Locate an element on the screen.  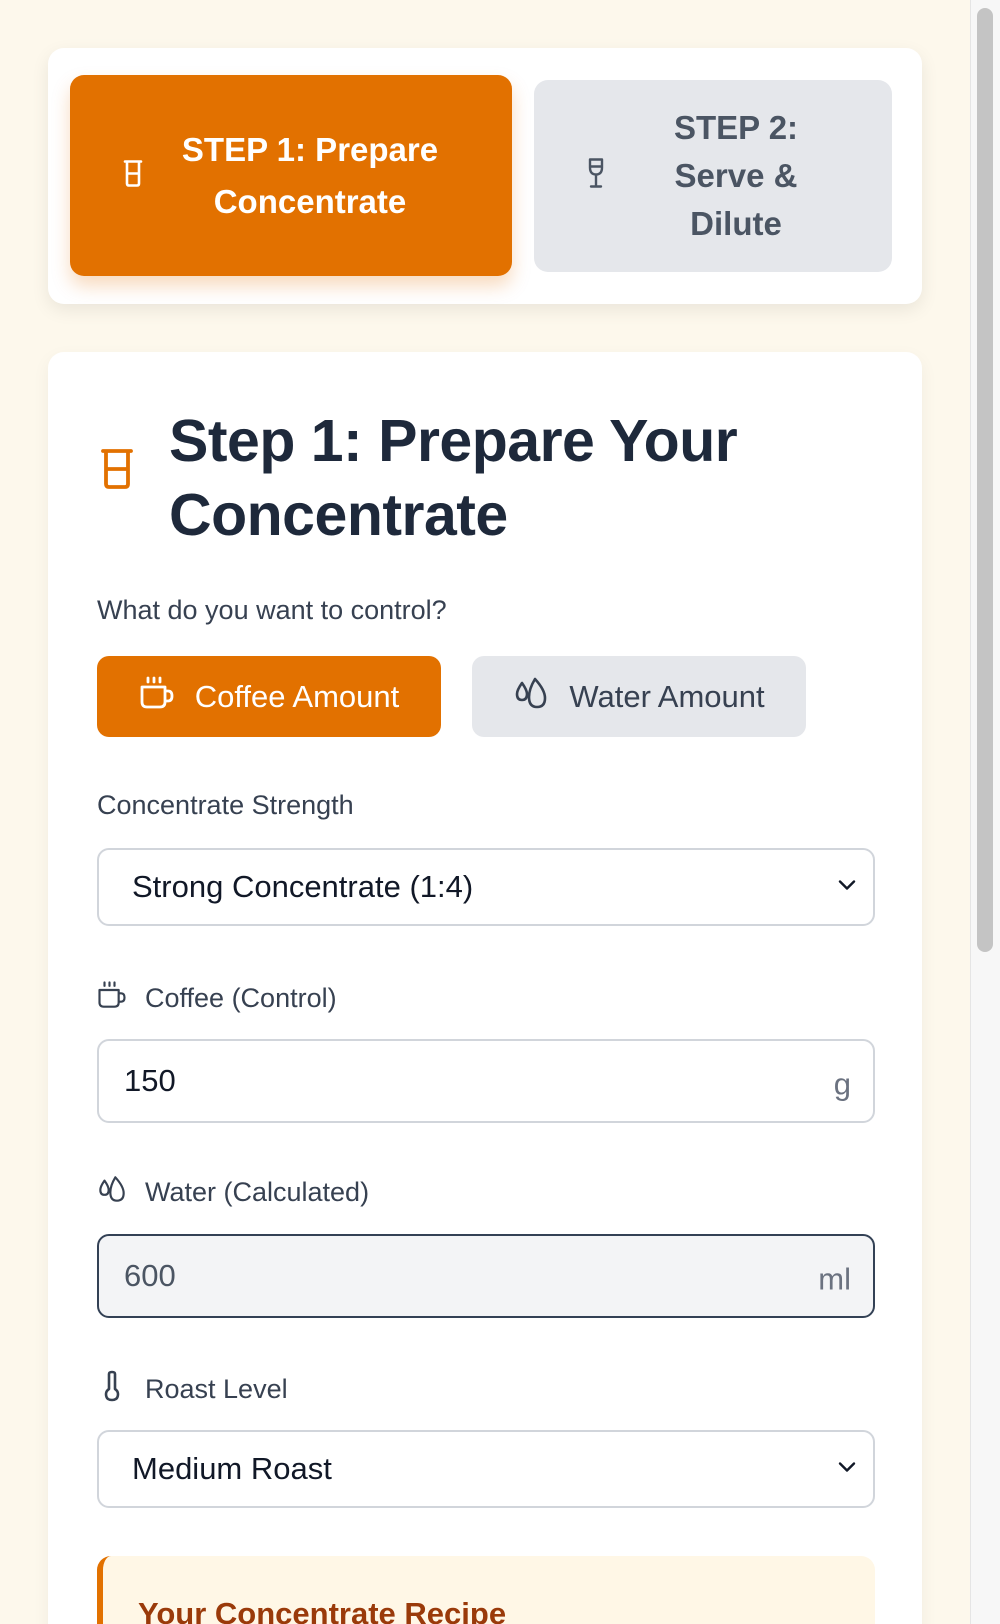
water-input: 600 ml is located at coordinates (486, 1276).